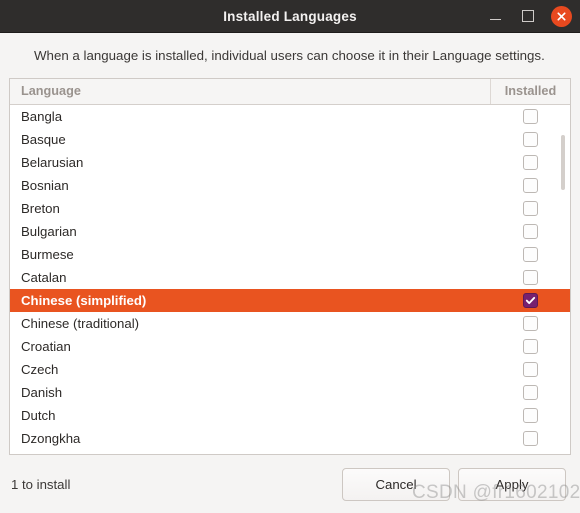 This screenshot has width=580, height=513. I want to click on row-language-label: Bulgarian, so click(49, 231).